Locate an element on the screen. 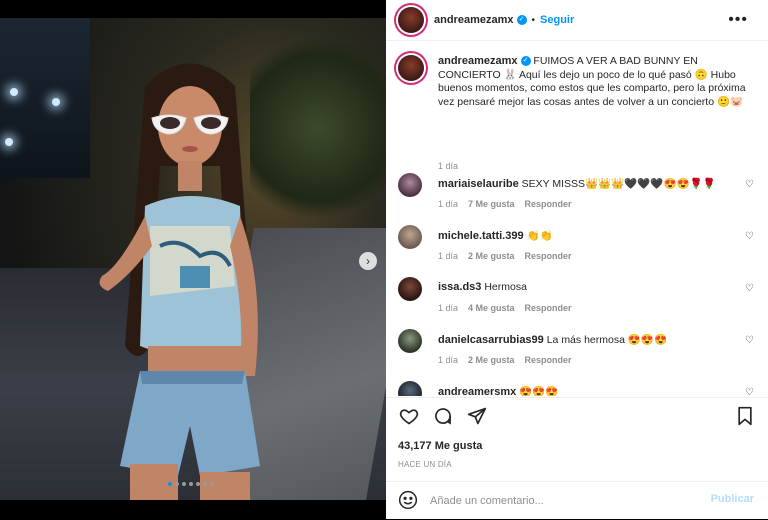 The height and width of the screenshot is (520, 768). comment-username: mariaiselauribe is located at coordinates (478, 184).